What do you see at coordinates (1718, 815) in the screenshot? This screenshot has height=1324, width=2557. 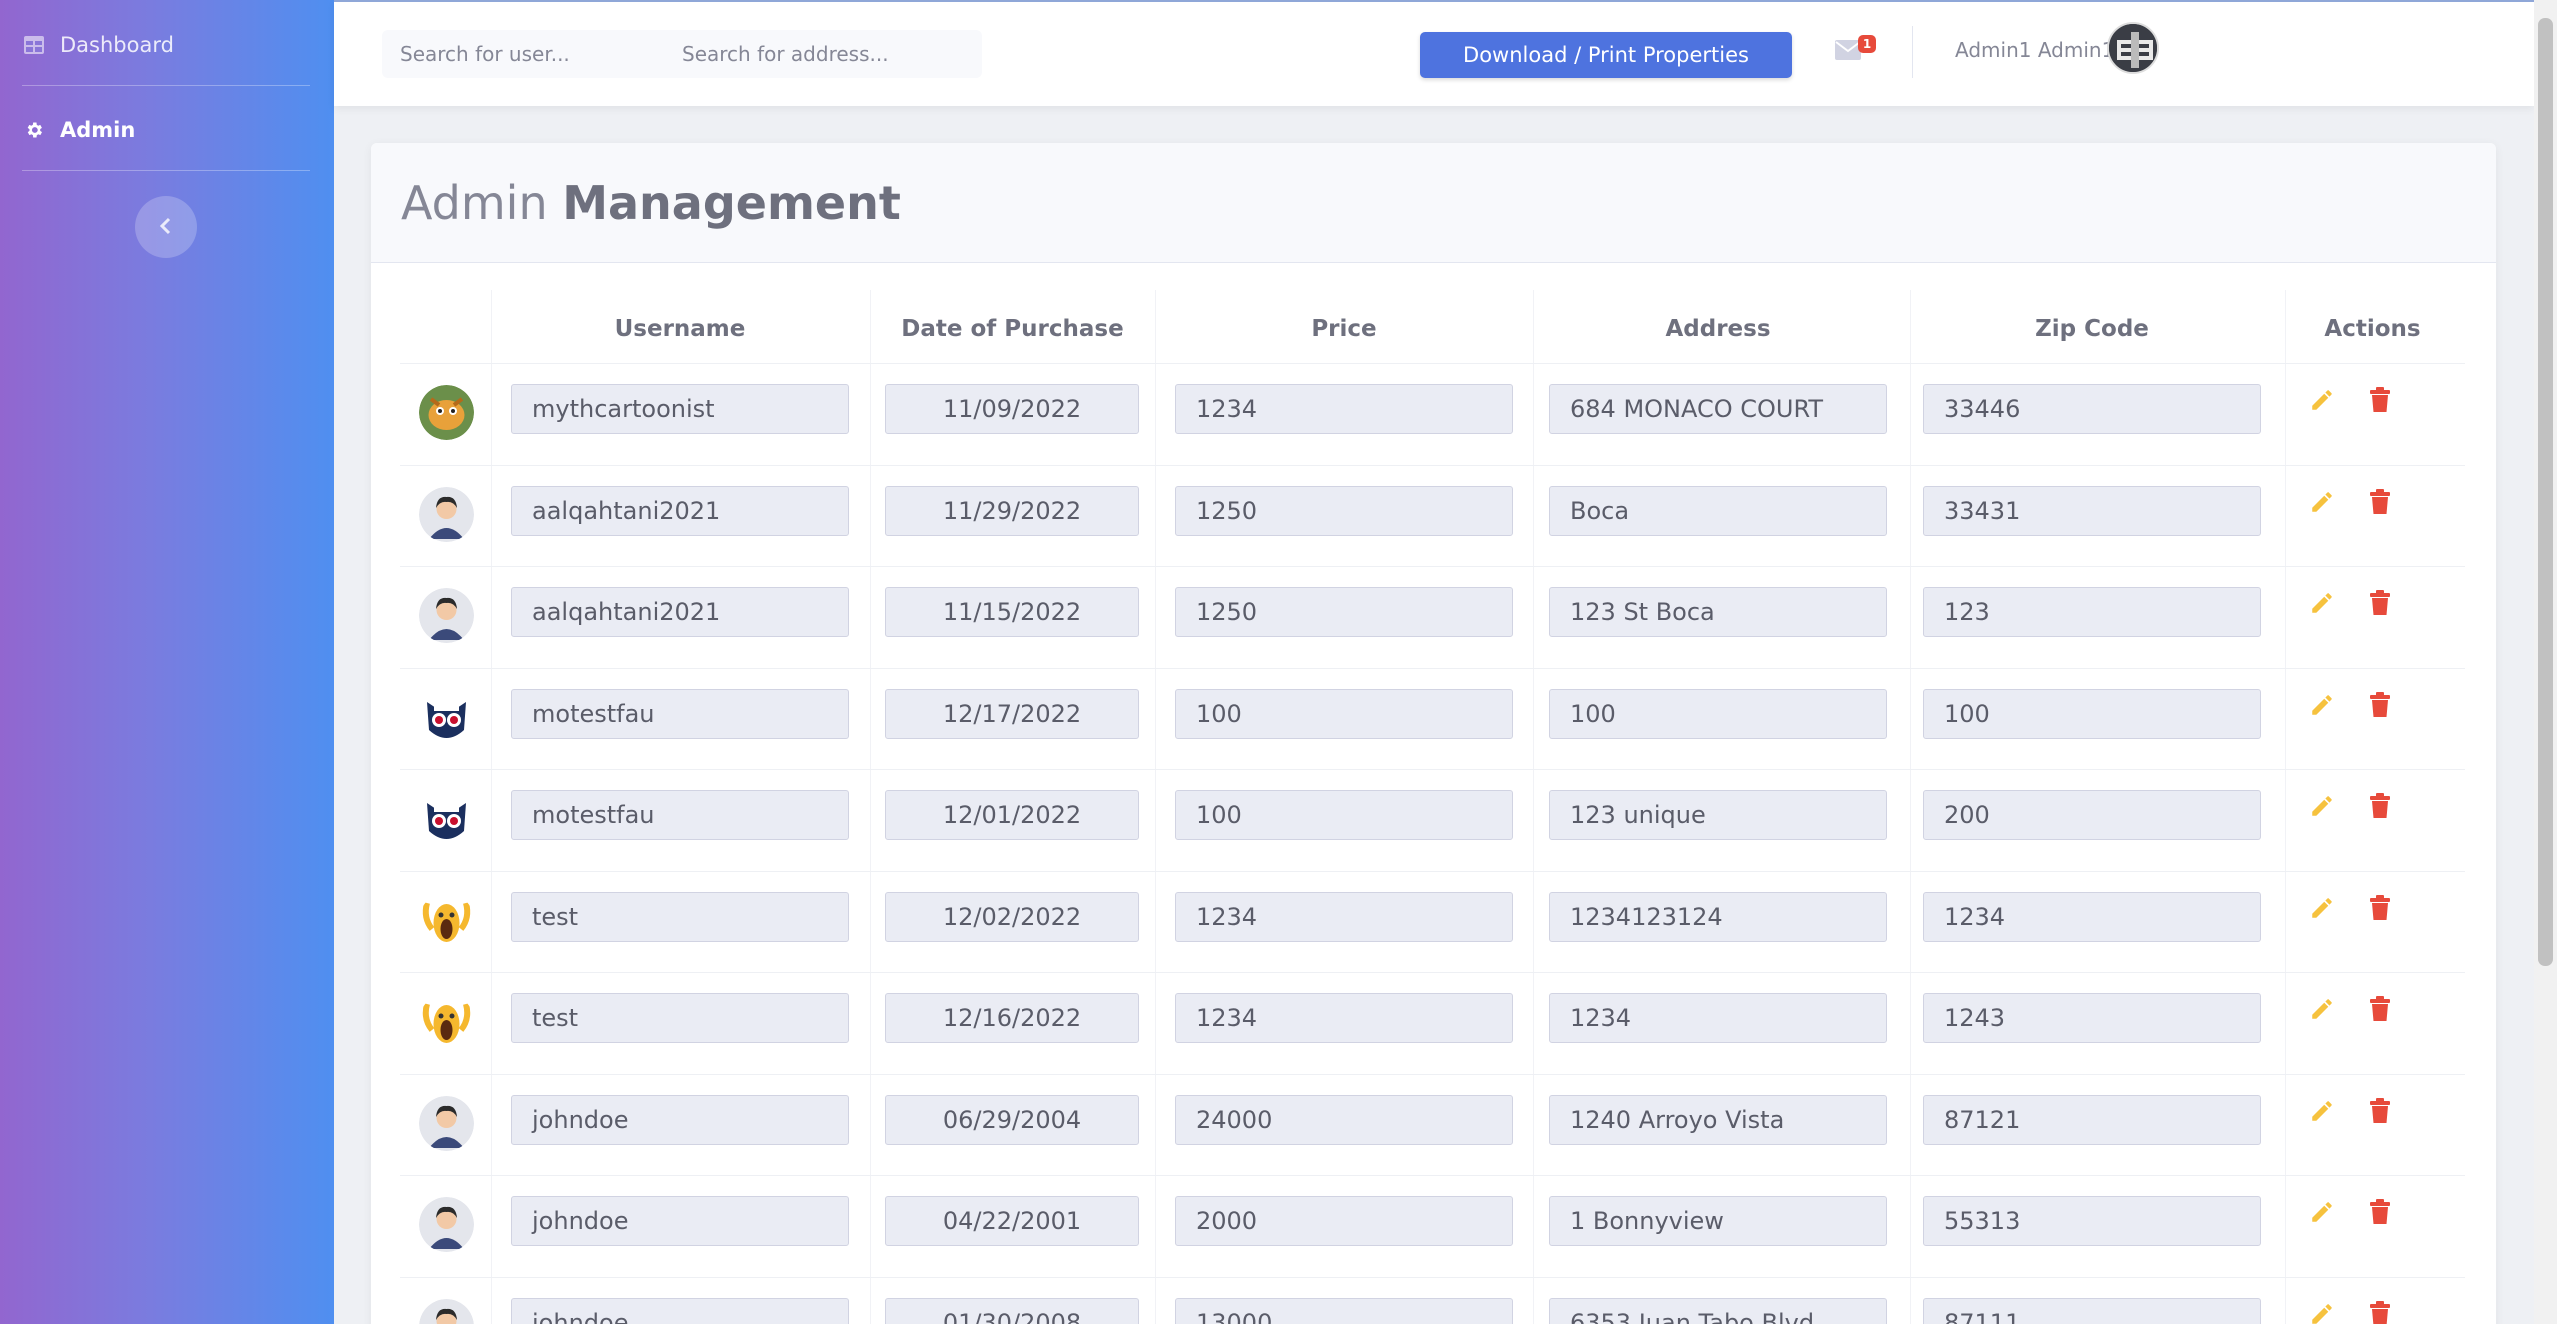 I see `address-field: 123 unique` at bounding box center [1718, 815].